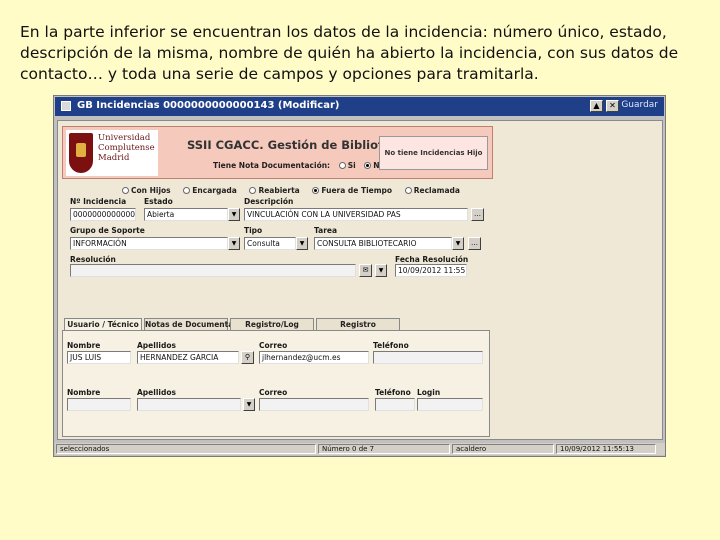 The width and height of the screenshot is (720, 540). What do you see at coordinates (269, 201) in the screenshot?
I see `descripcion-label: Descripción` at bounding box center [269, 201].